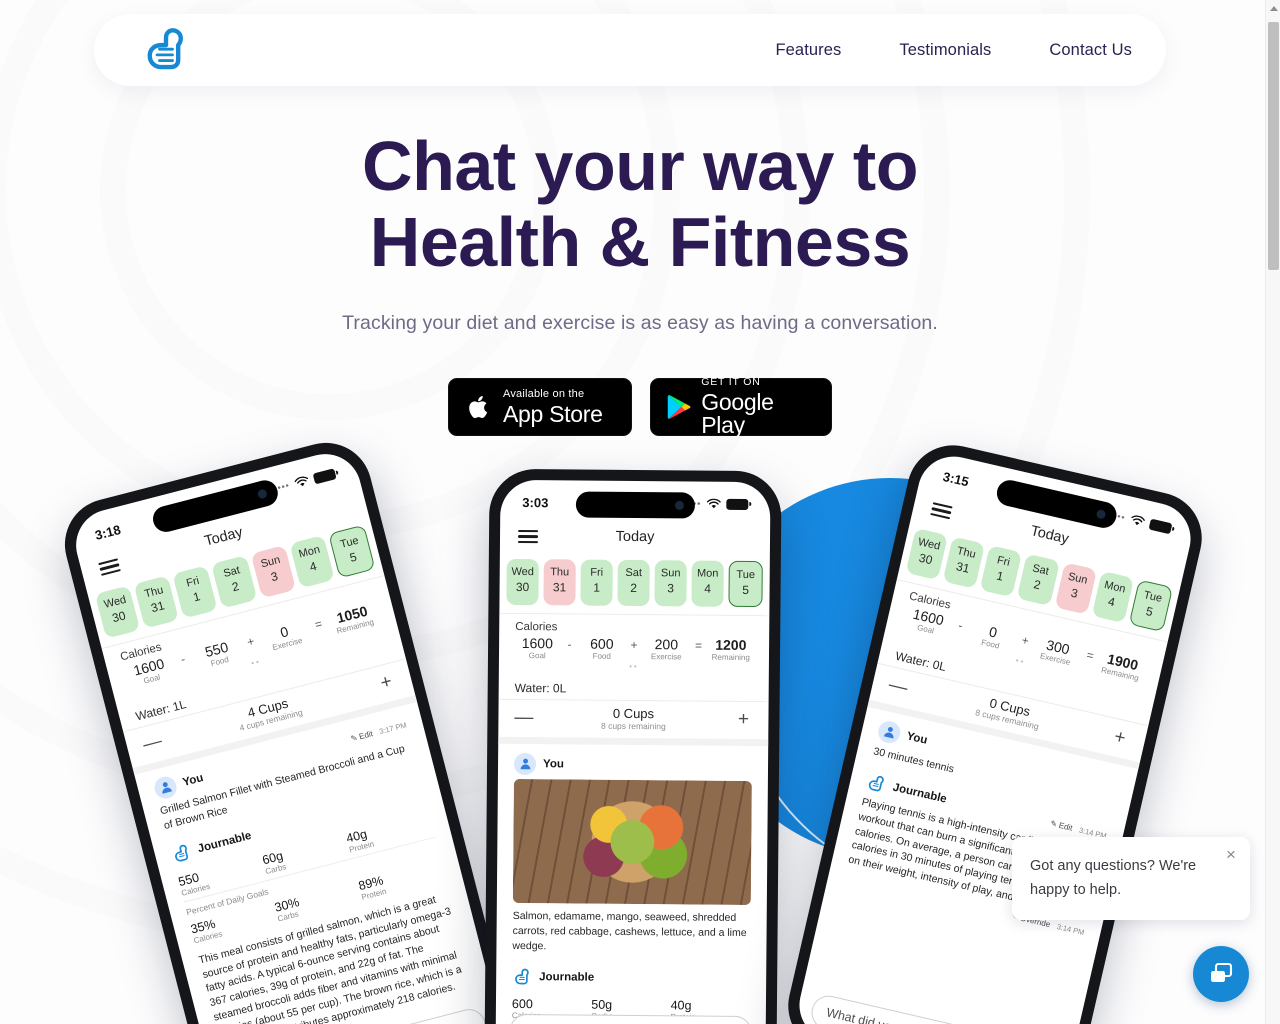  I want to click on chat-launcher-button, so click(1221, 974).